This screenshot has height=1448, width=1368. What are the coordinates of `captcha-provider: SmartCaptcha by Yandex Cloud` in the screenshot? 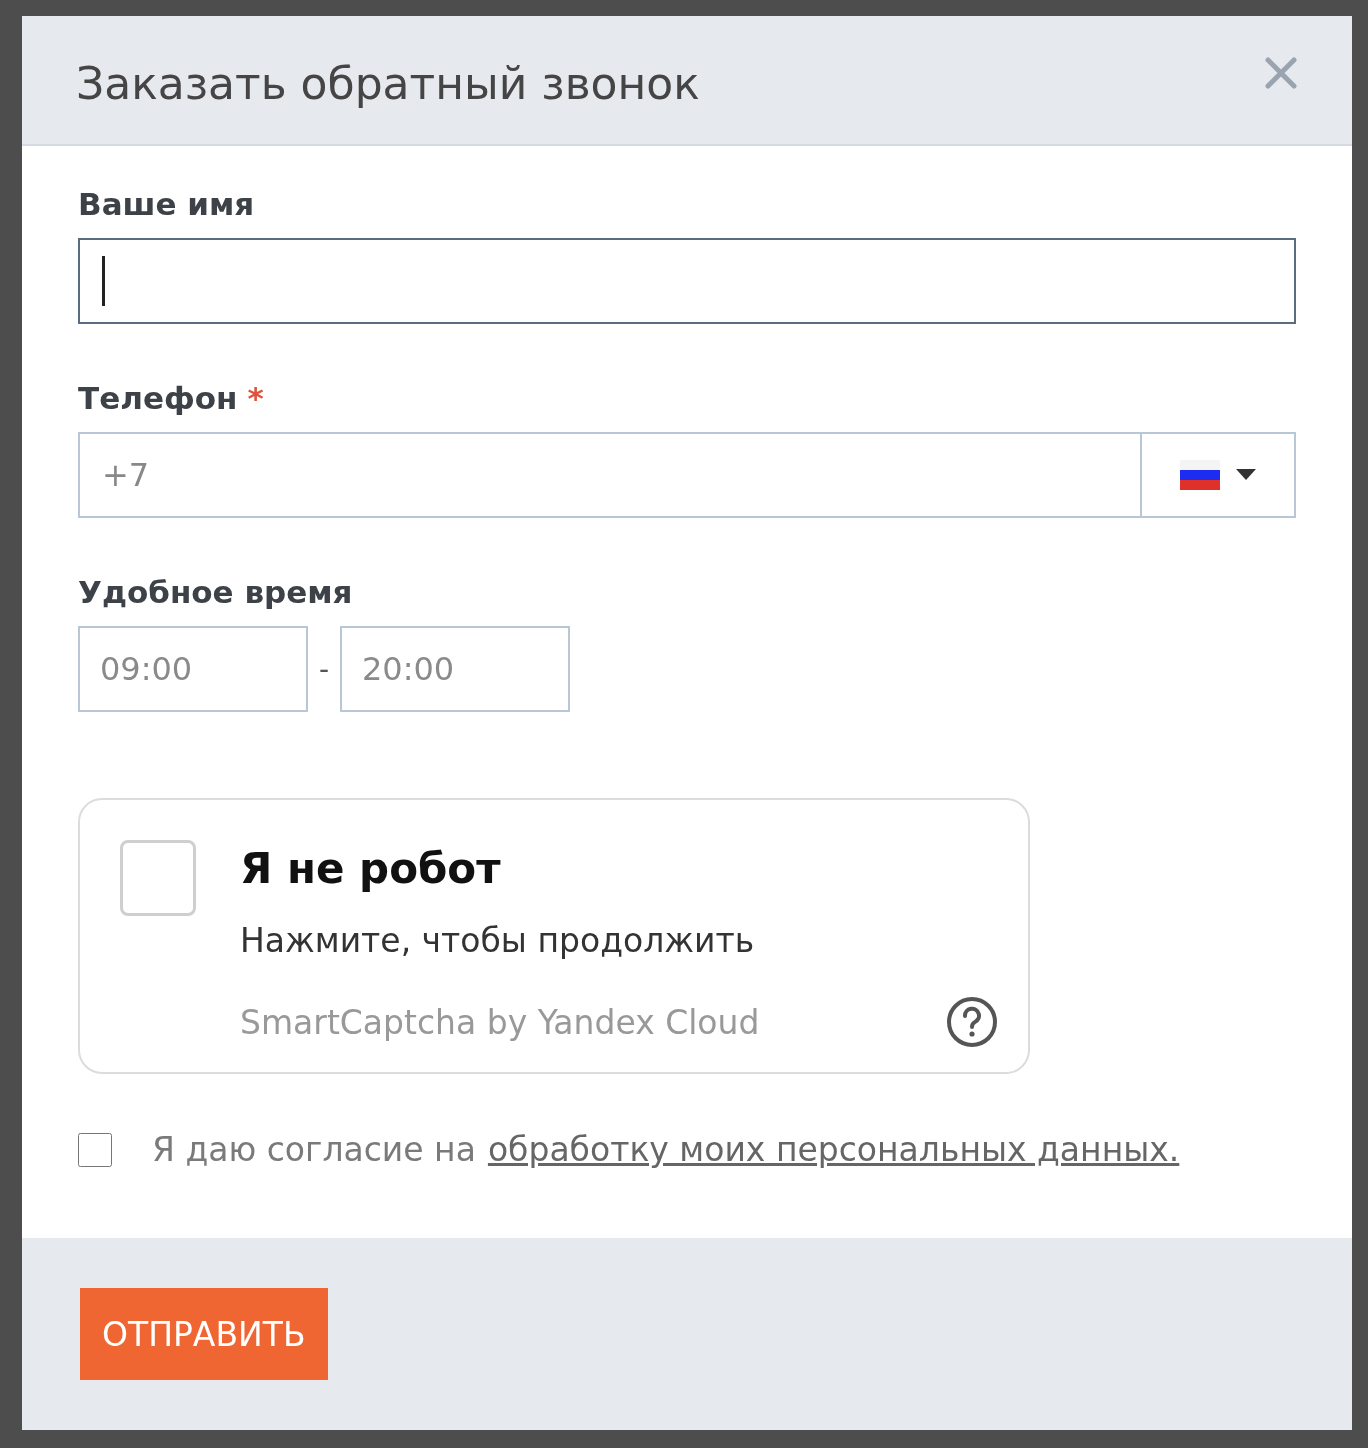 It's located at (500, 1022).